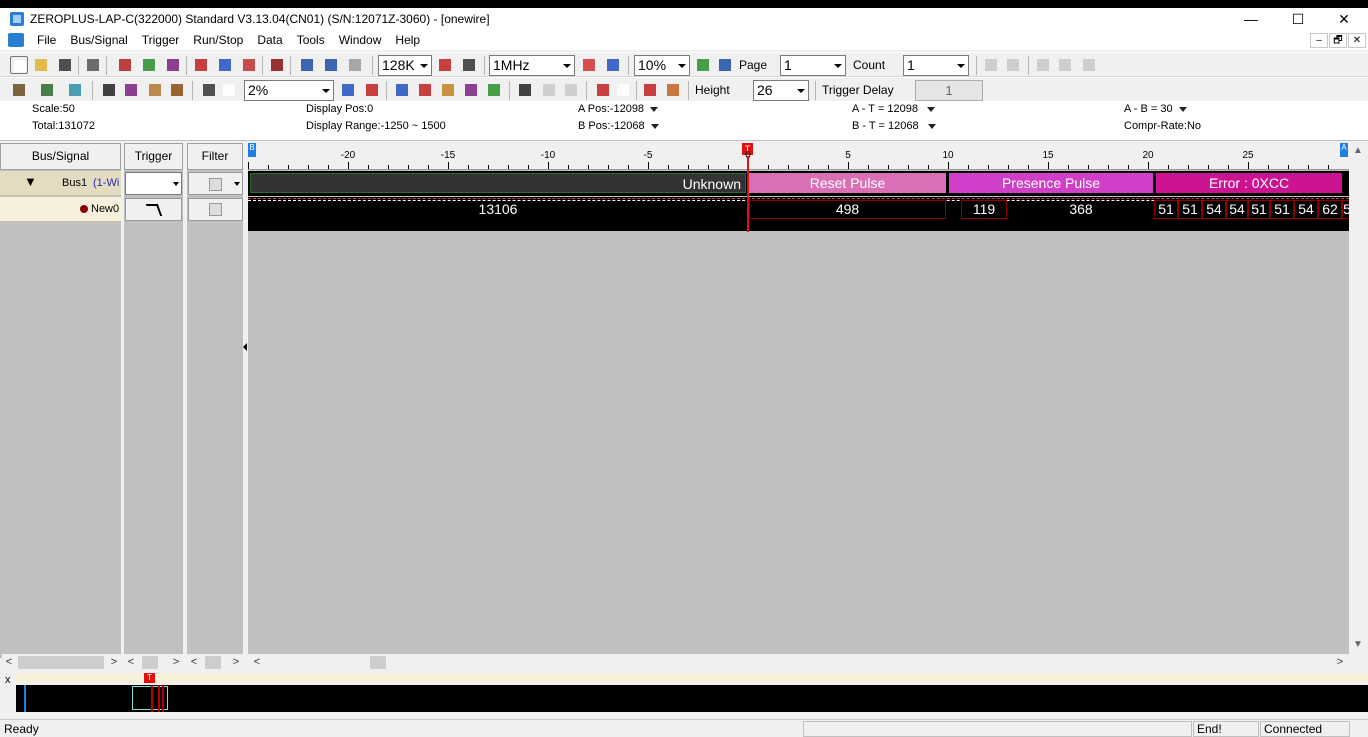  What do you see at coordinates (847, 209) in the screenshot?
I see `pulse-width-cell: 498` at bounding box center [847, 209].